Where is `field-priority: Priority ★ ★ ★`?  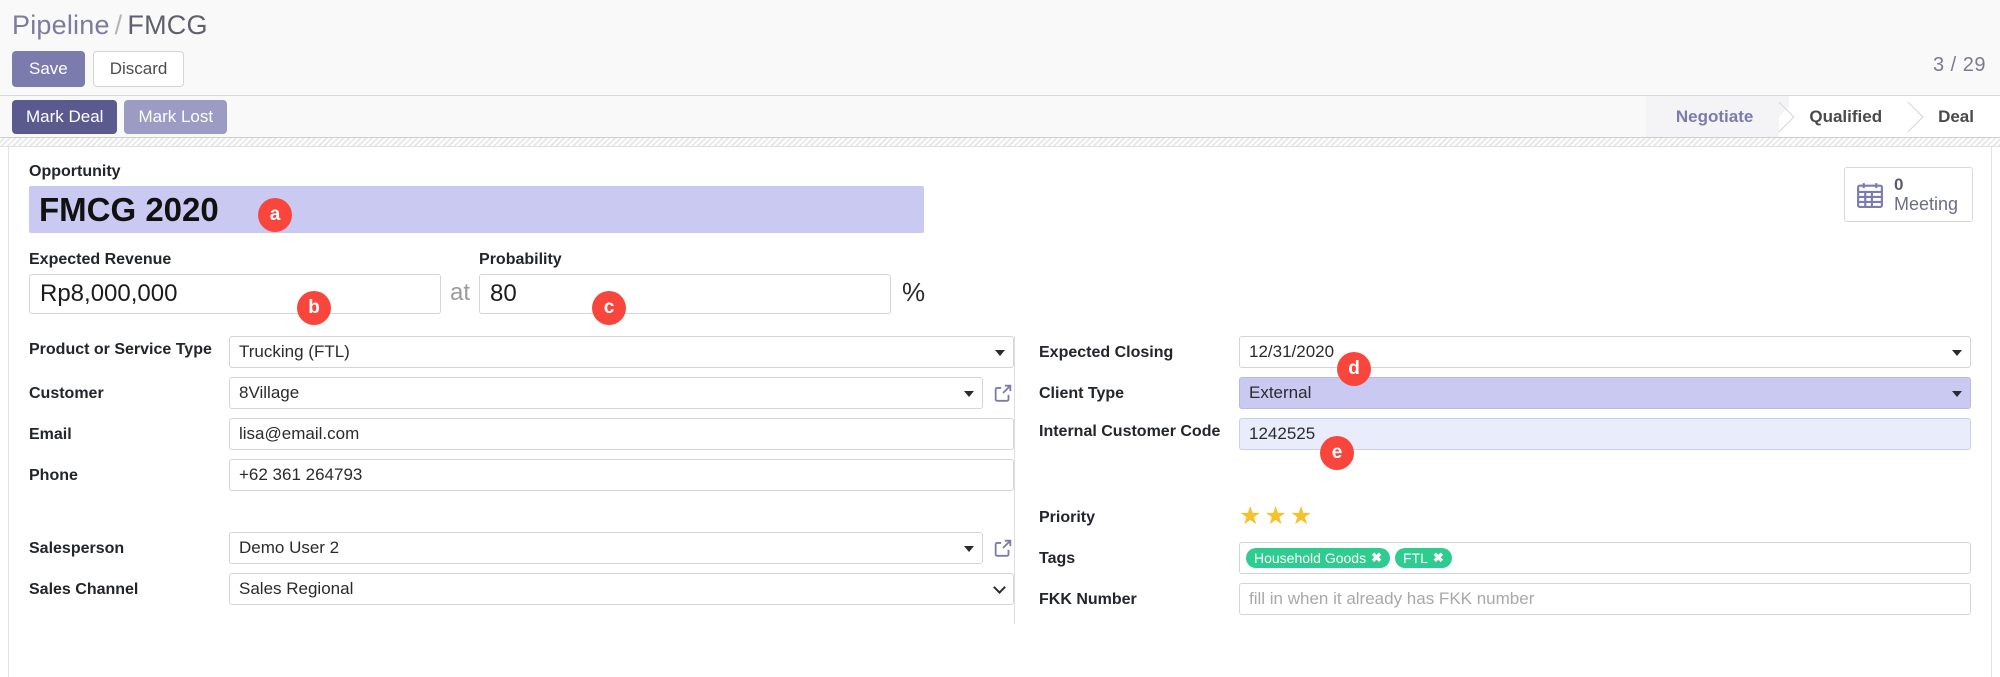
field-priority: Priority ★ ★ ★ is located at coordinates (1493, 517).